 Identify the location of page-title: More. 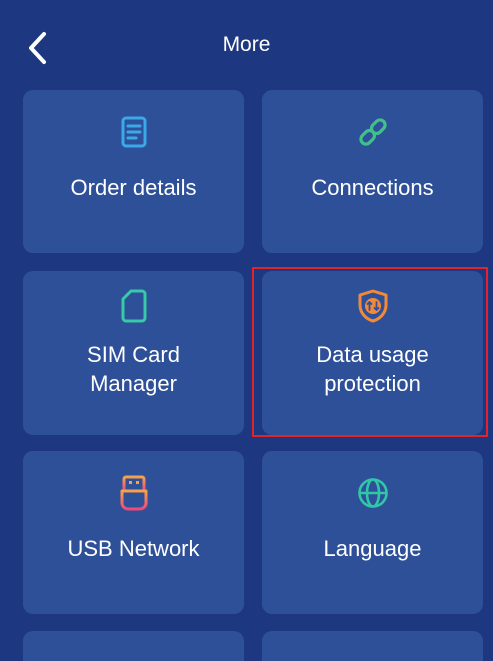
(246, 44).